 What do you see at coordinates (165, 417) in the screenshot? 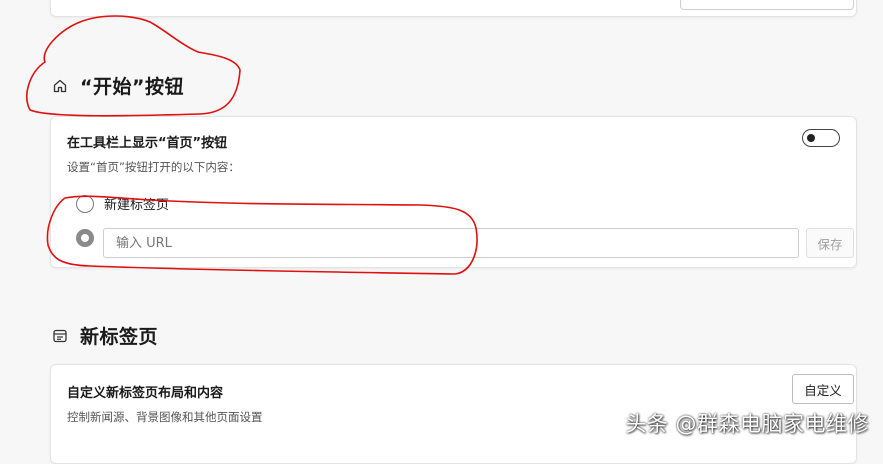
I see `customize-new-tab-description: 控制新闻源、背景图像和其他页面设置` at bounding box center [165, 417].